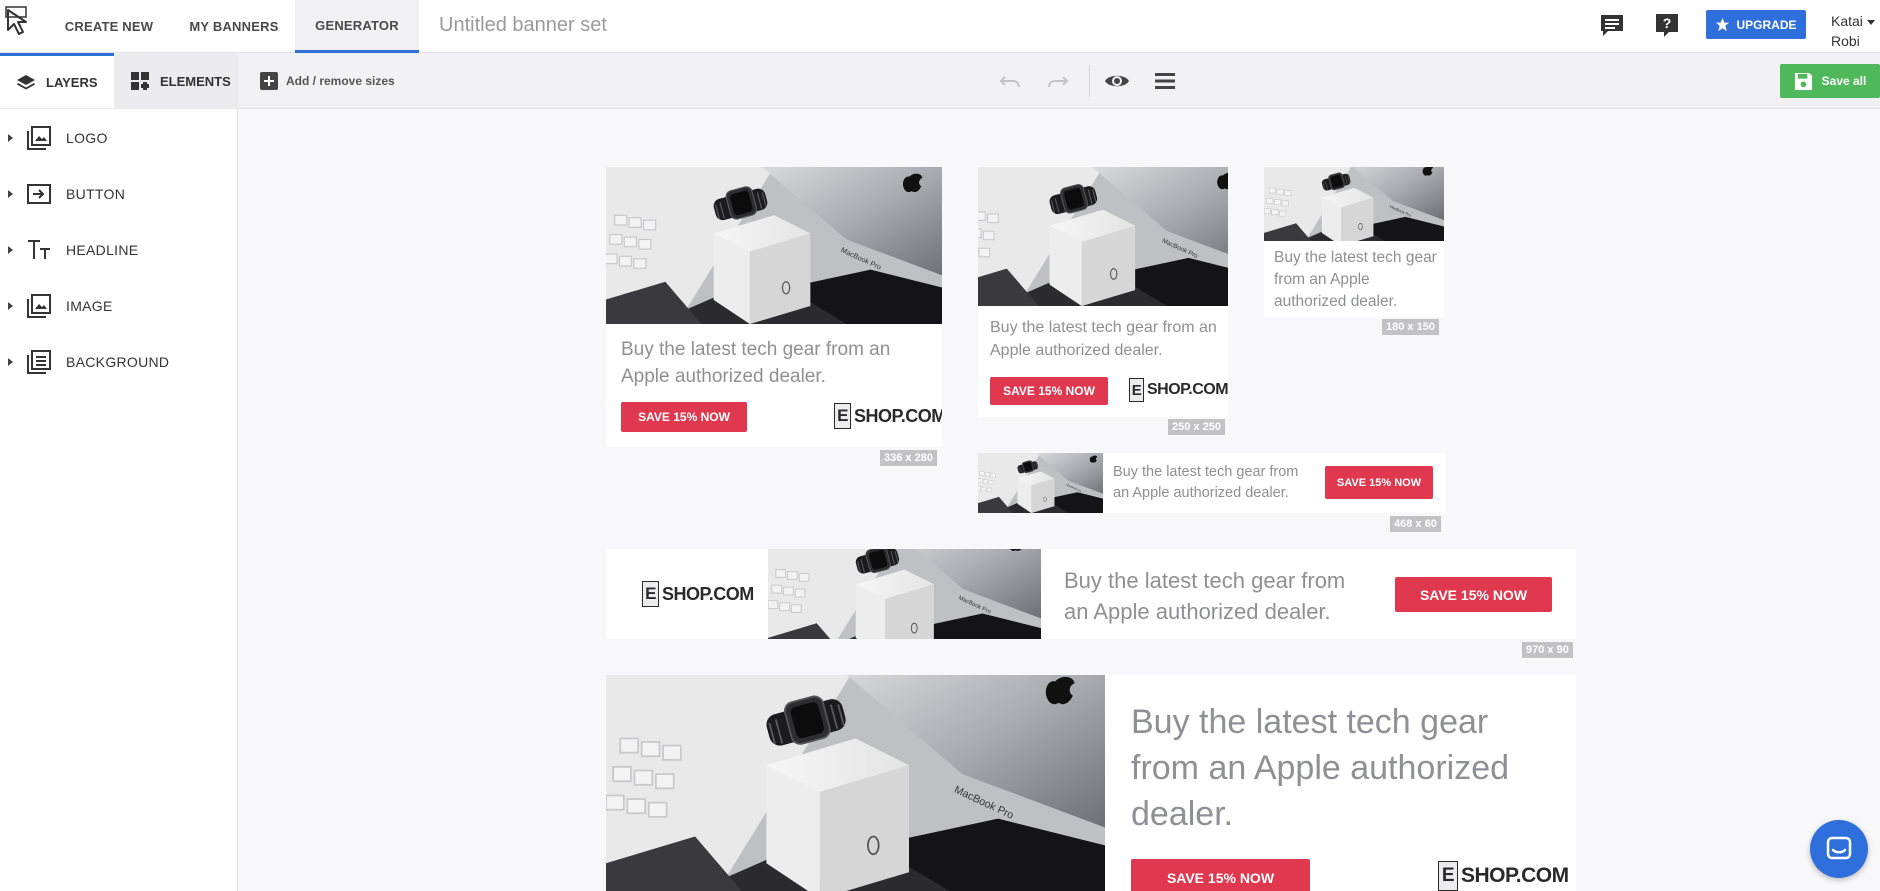 Image resolution: width=1880 pixels, height=891 pixels. Describe the element at coordinates (1723, 24) in the screenshot. I see `star-icon` at that location.